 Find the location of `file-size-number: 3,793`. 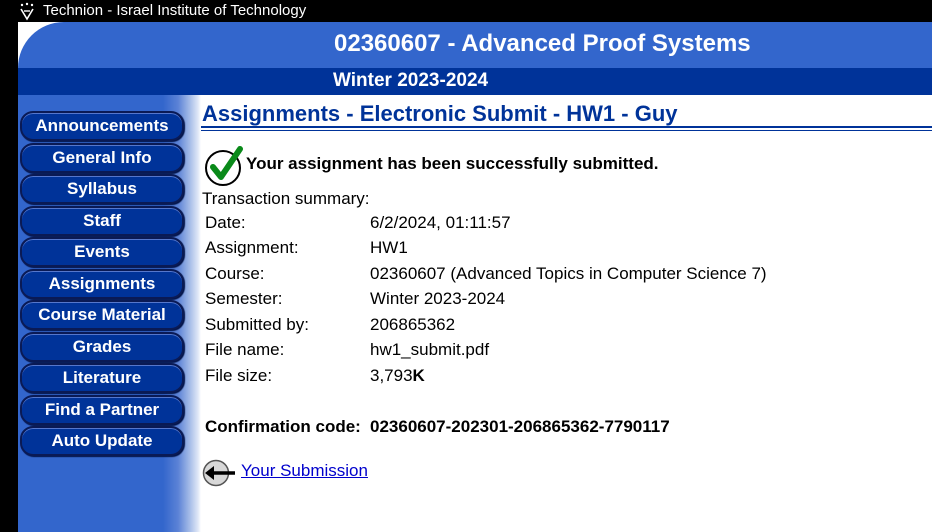

file-size-number: 3,793 is located at coordinates (391, 375).